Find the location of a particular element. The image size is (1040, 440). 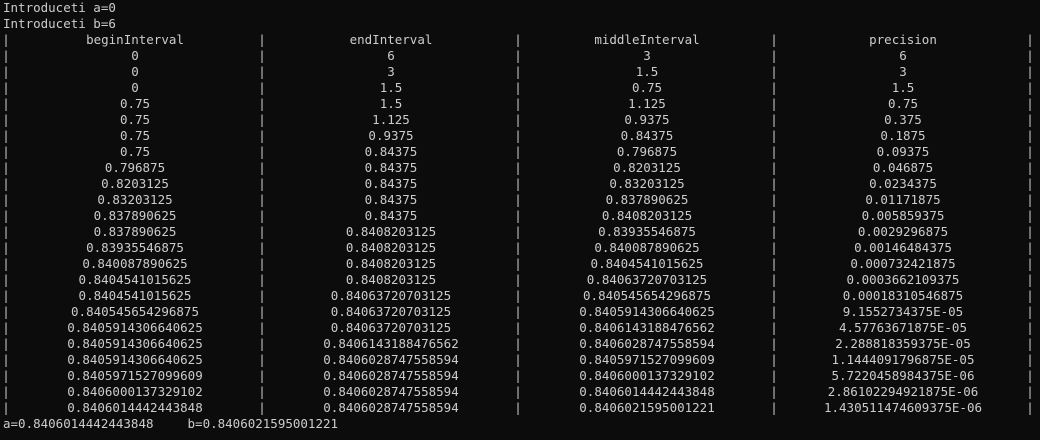

header-cell: beginInterval is located at coordinates (135, 39).